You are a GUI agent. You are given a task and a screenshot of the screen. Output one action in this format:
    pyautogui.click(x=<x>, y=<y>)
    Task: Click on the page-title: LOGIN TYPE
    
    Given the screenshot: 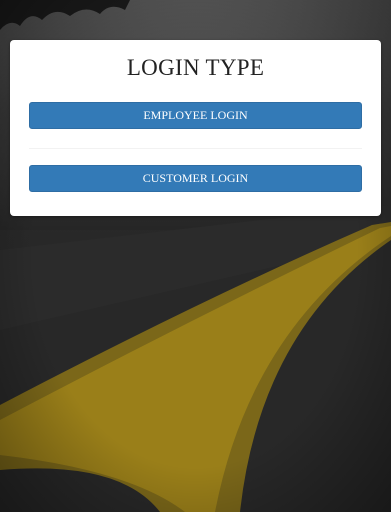 What is the action you would take?
    pyautogui.click(x=195, y=67)
    